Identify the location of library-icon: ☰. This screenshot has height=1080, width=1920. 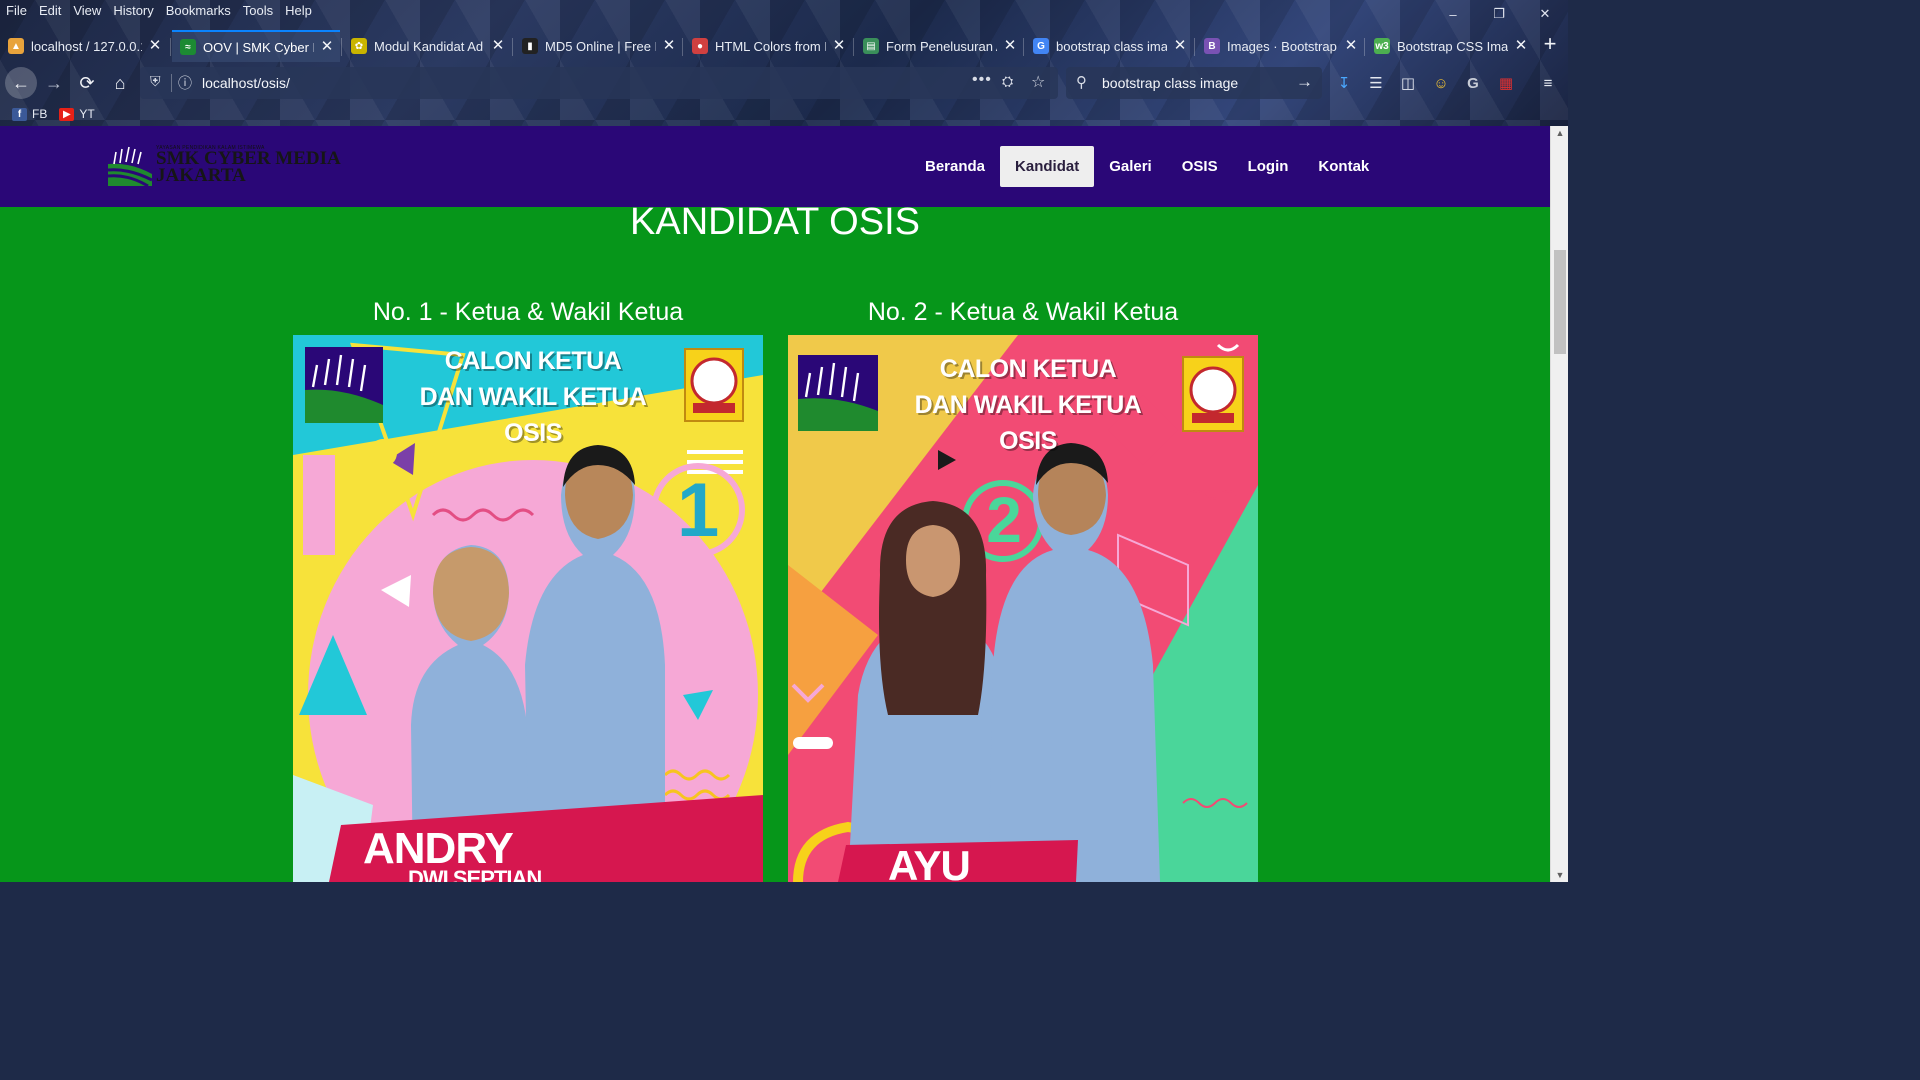
(1376, 83).